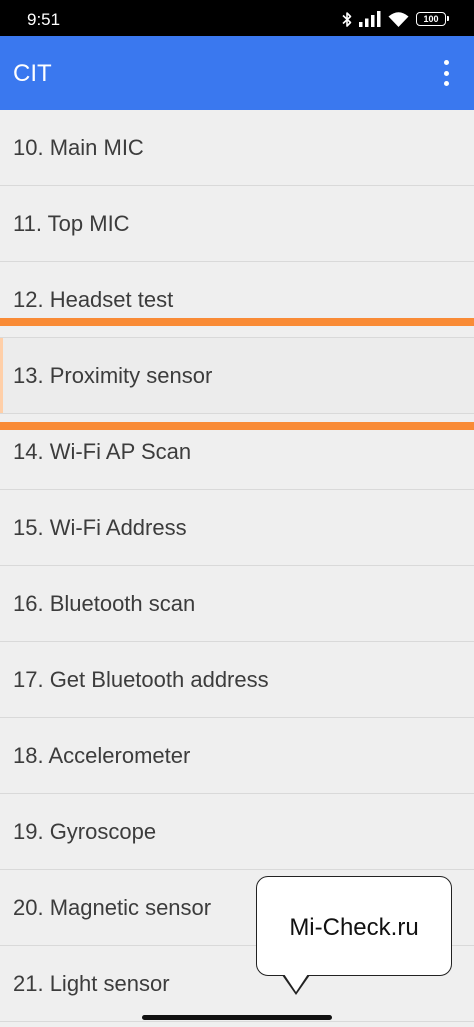  What do you see at coordinates (237, 148) in the screenshot?
I see `list-item-main-mic: 10. Main MIC` at bounding box center [237, 148].